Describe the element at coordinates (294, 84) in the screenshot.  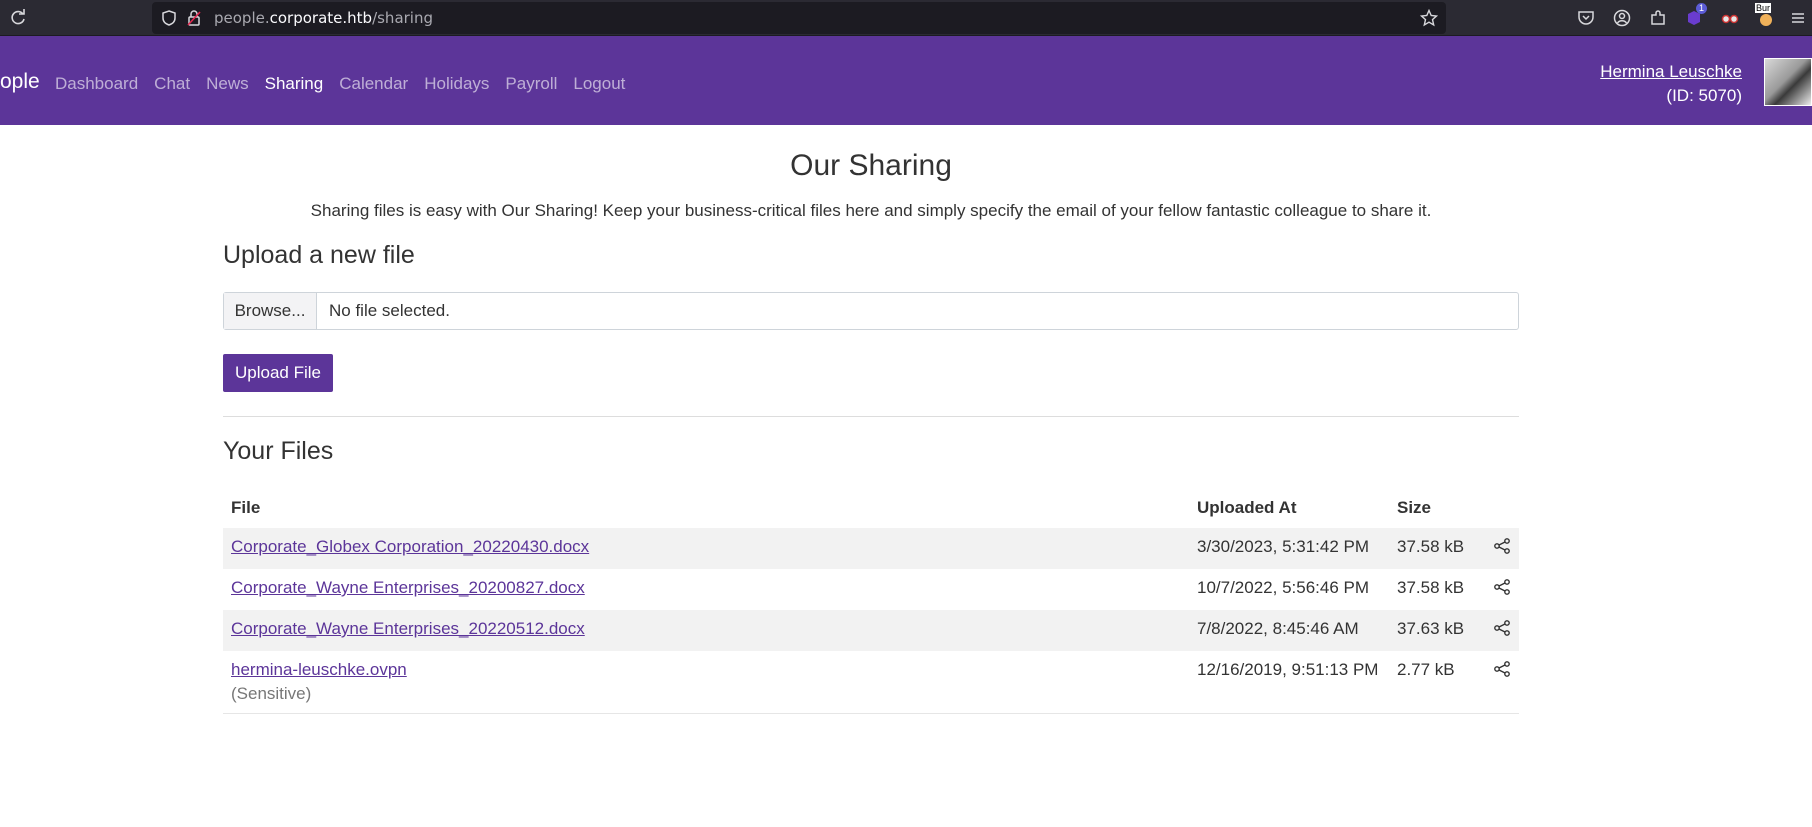
I see `nav-link-sharing: Sharing` at that location.